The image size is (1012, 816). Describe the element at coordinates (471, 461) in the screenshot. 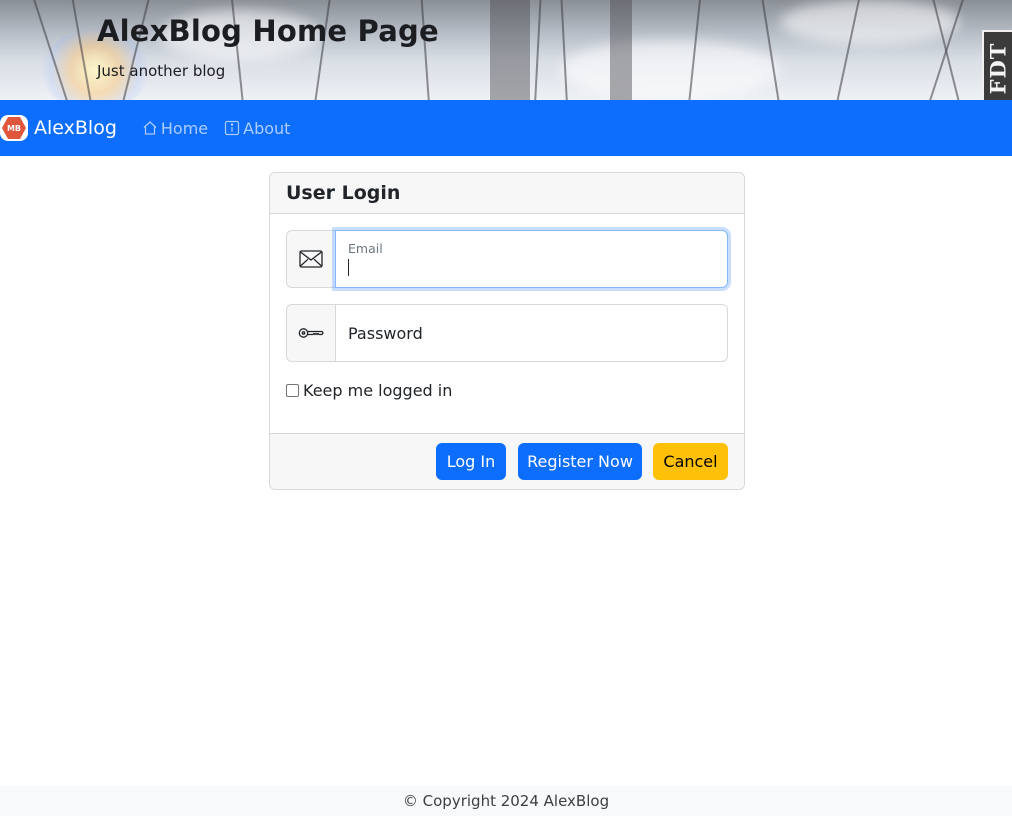

I see `login-button: Log In` at that location.